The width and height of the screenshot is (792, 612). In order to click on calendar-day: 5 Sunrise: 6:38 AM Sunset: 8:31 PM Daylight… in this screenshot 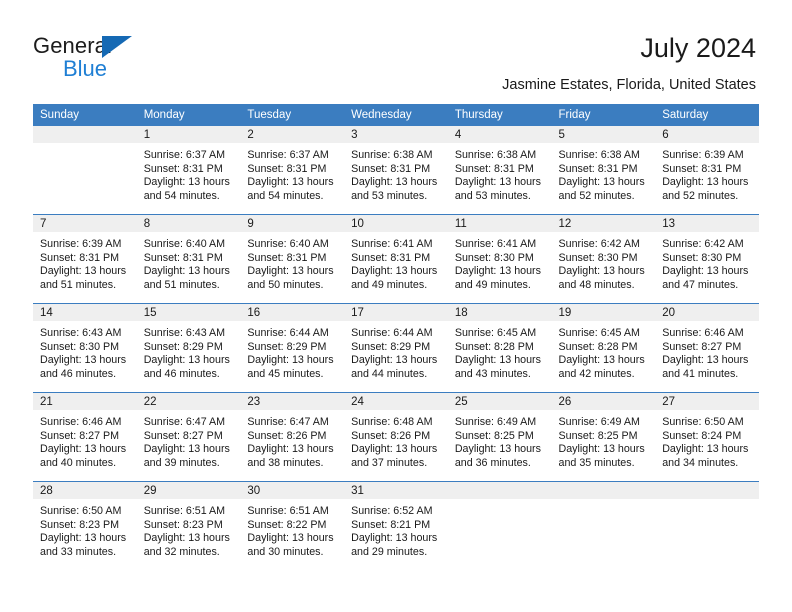, I will do `click(603, 170)`.